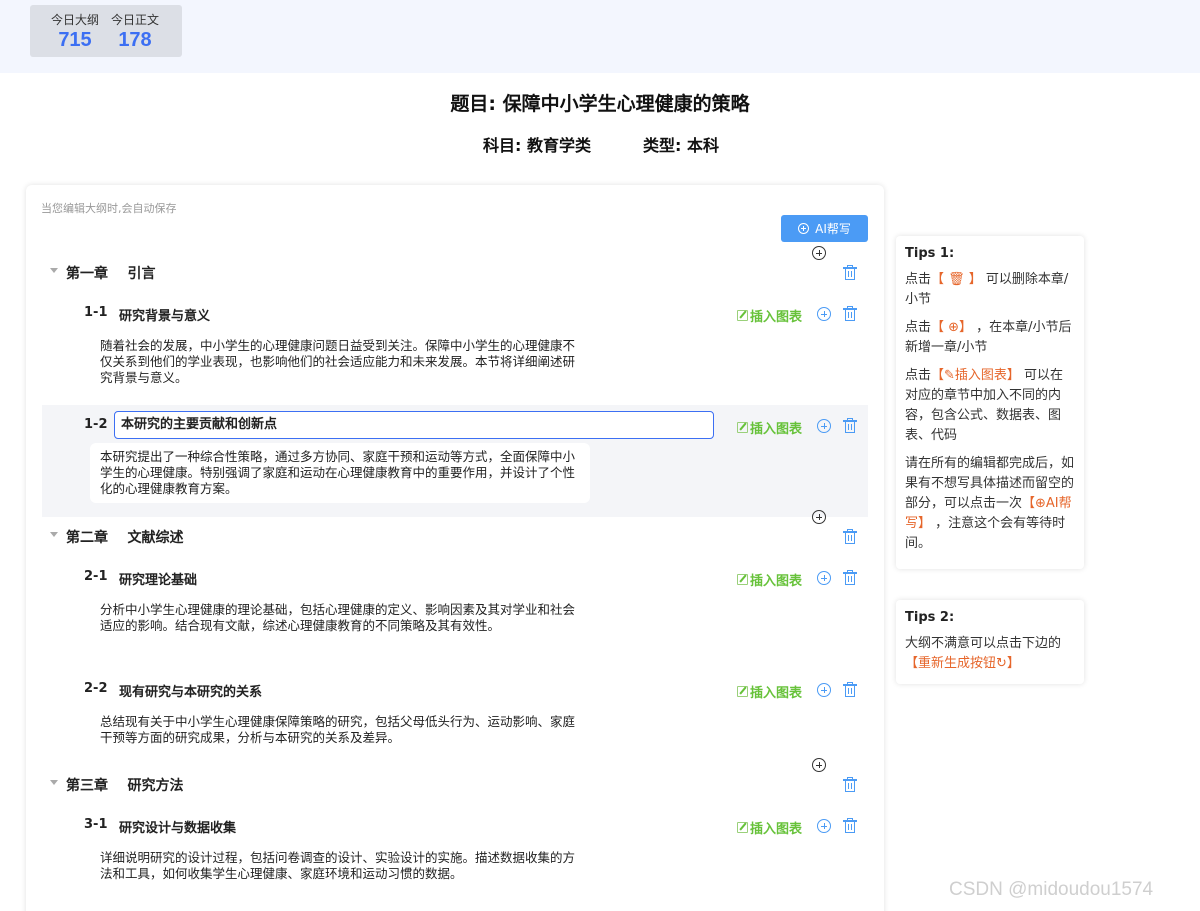 This screenshot has width=1200, height=911. What do you see at coordinates (600, 104) in the screenshot?
I see `page-title: 题目: 保障中小学生心理健康的策略` at bounding box center [600, 104].